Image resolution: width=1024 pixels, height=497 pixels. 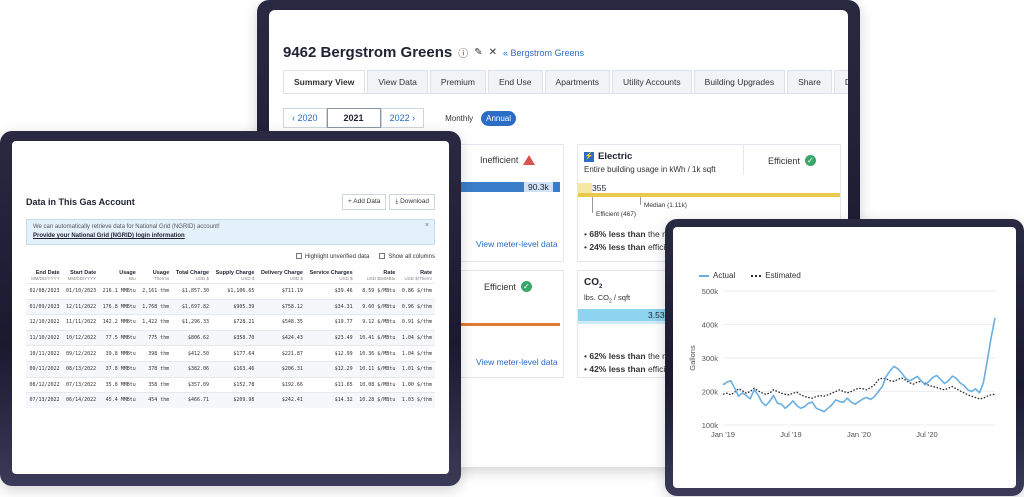 I want to click on column-header: Usage Btu, so click(x=119, y=276).